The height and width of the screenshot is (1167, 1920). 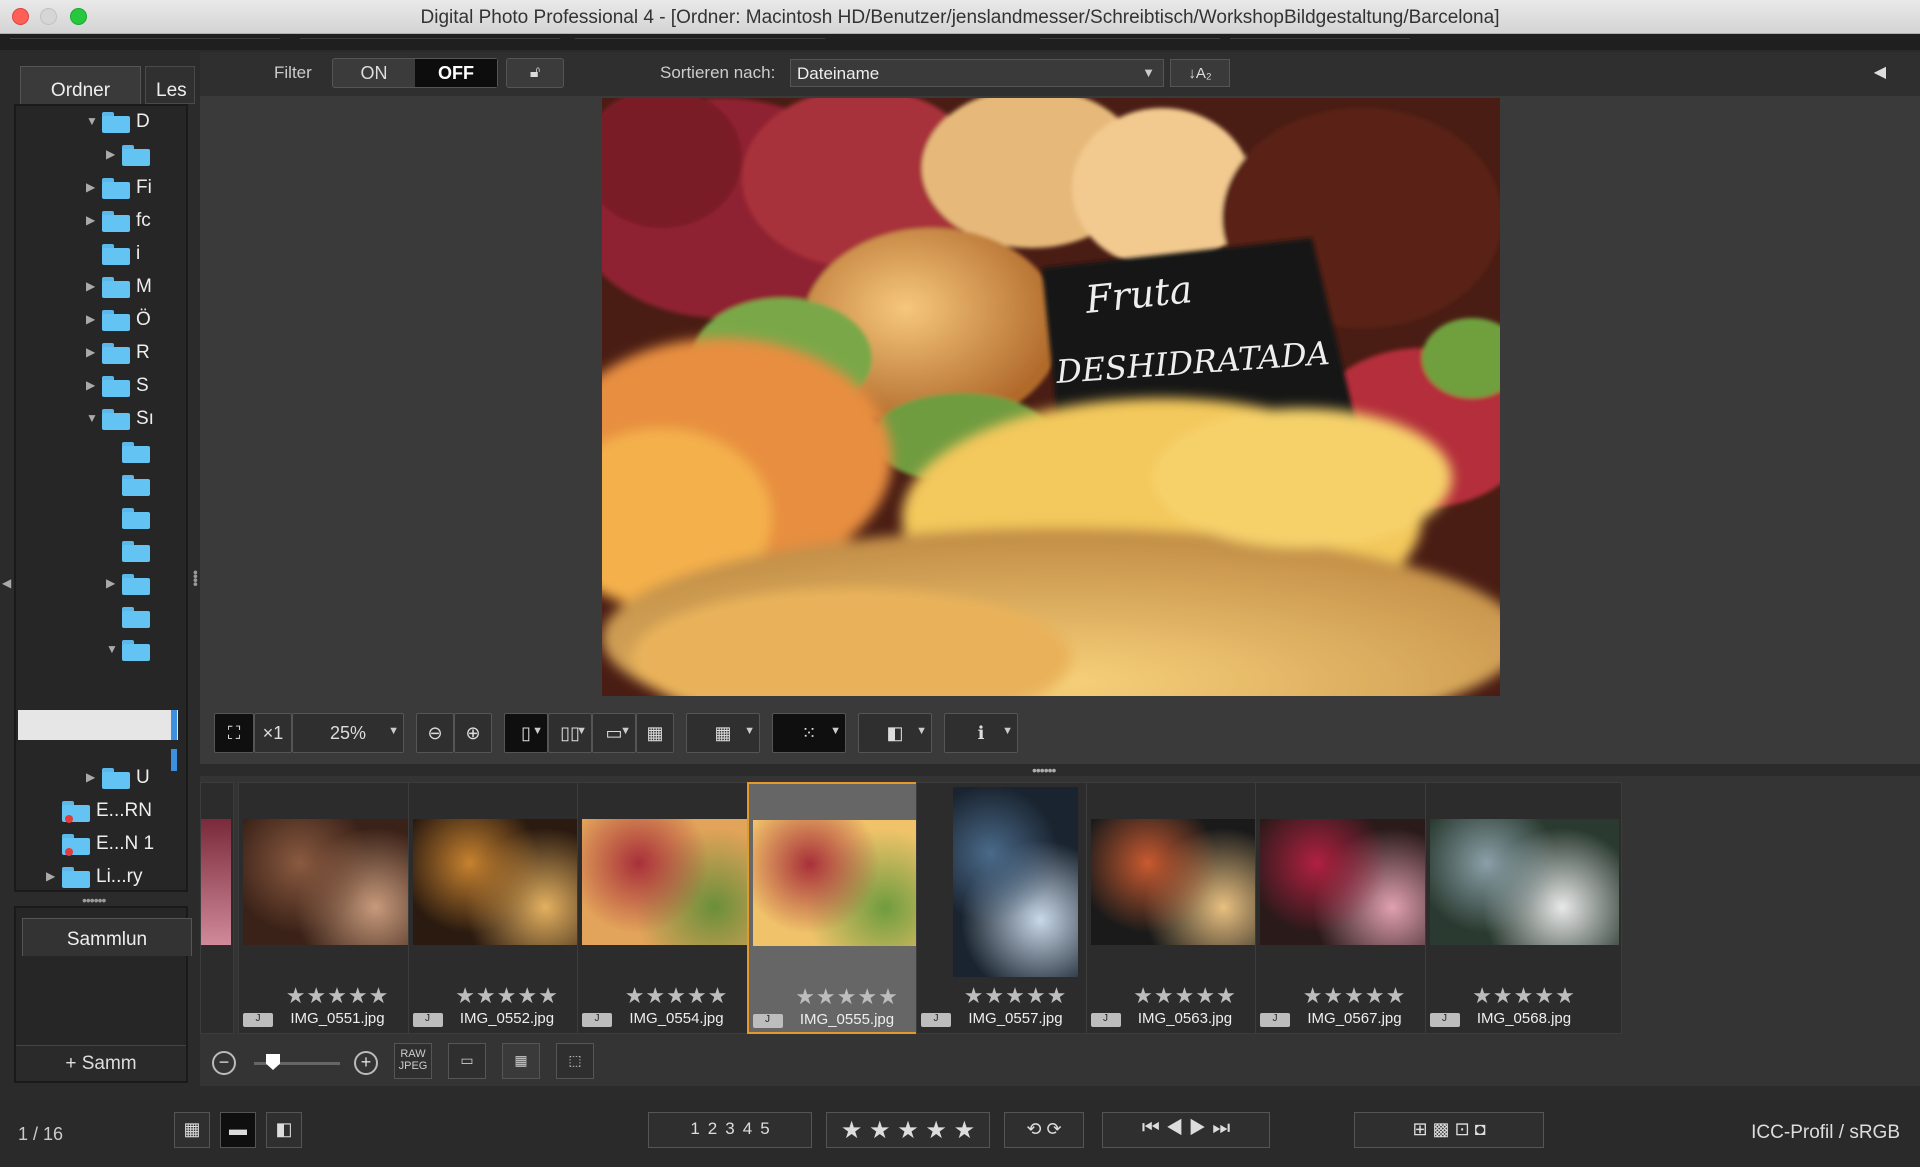 What do you see at coordinates (506, 908) in the screenshot?
I see `filmstrip-thumbnail: ★★★★★ IMG_0552.jpg J` at bounding box center [506, 908].